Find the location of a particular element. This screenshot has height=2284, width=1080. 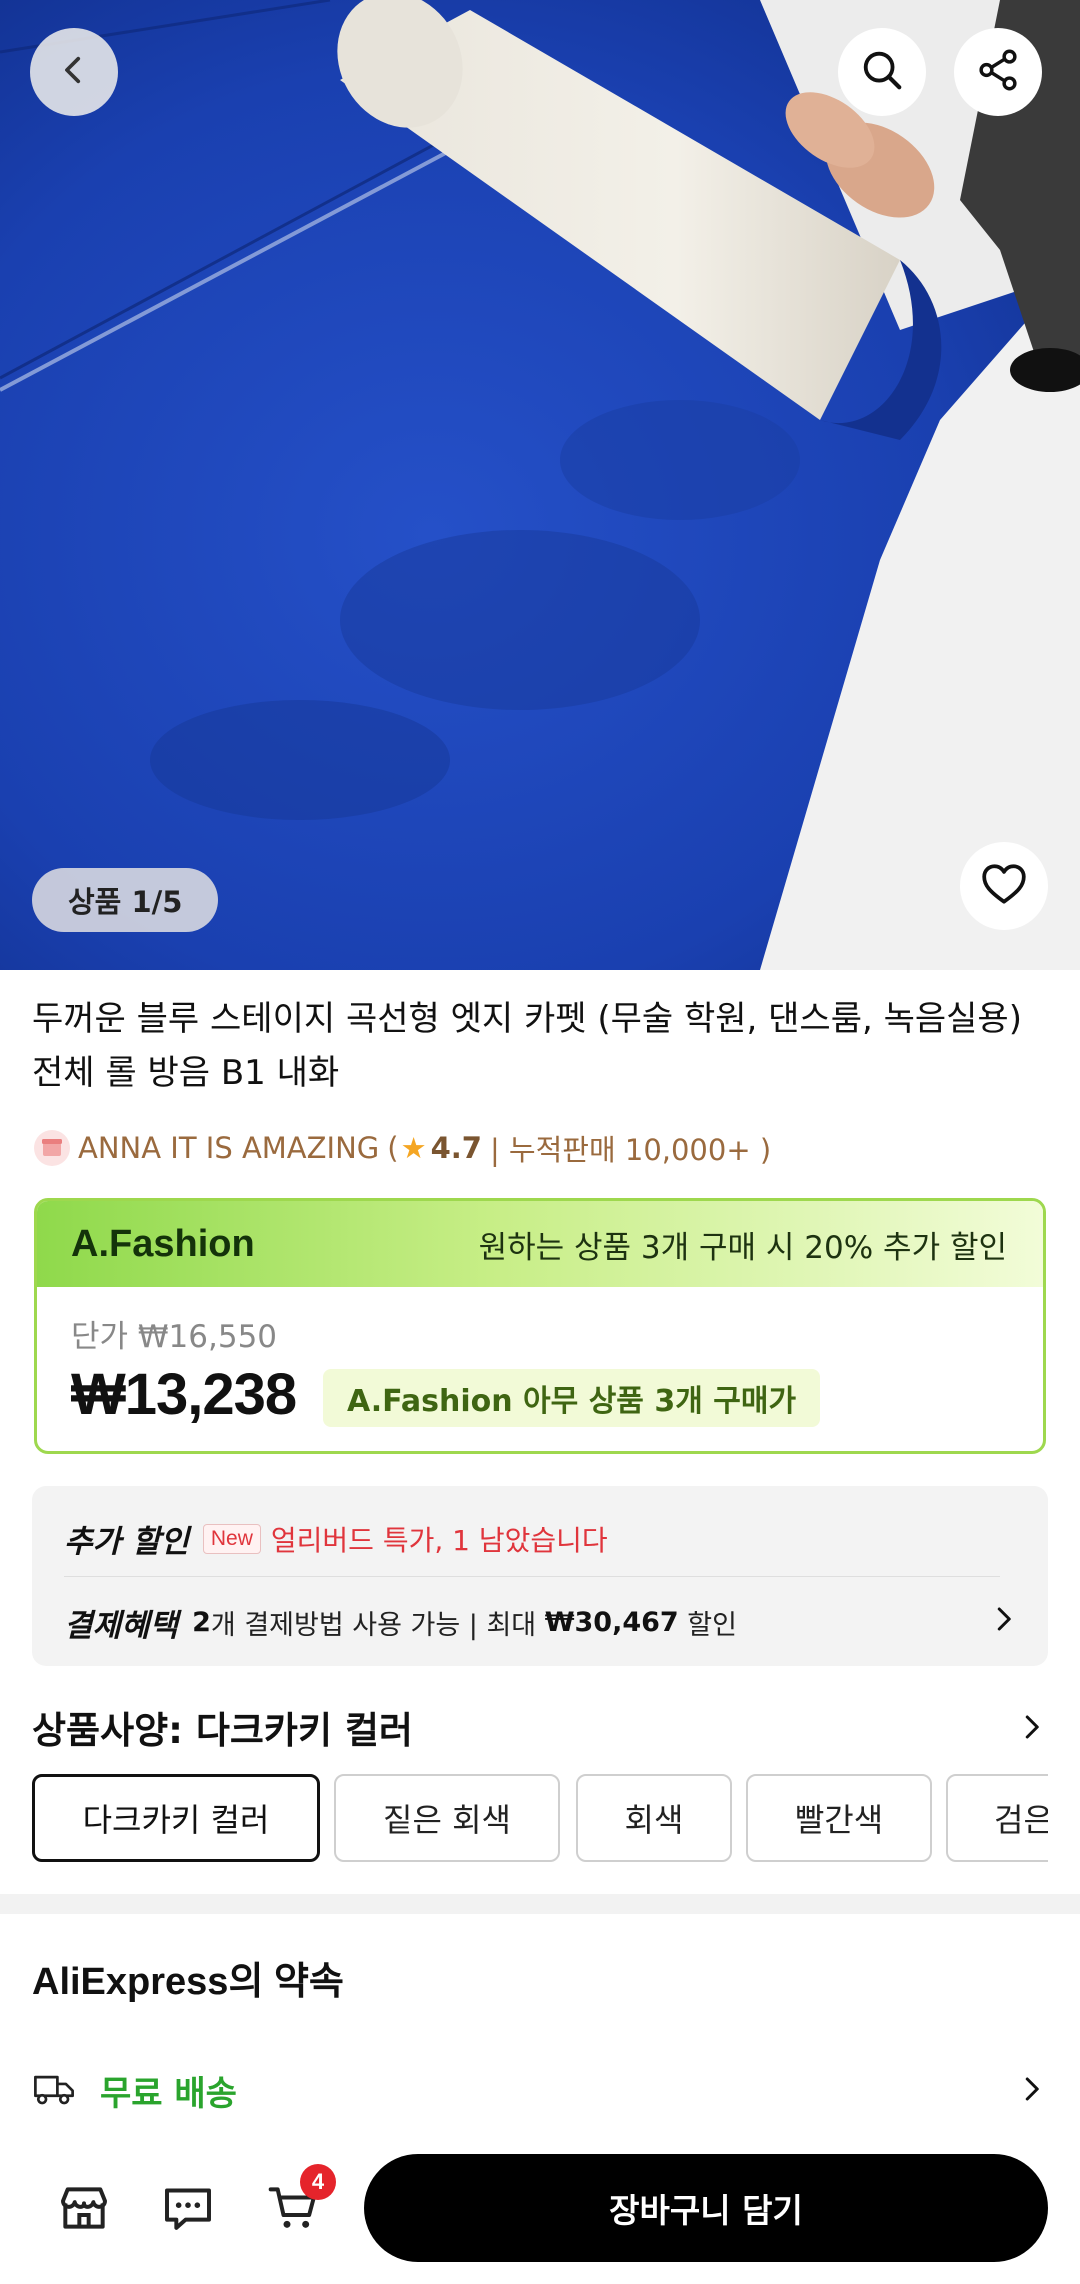

store-name: ANNA IT IS AMAZING is located at coordinates (228, 1148).